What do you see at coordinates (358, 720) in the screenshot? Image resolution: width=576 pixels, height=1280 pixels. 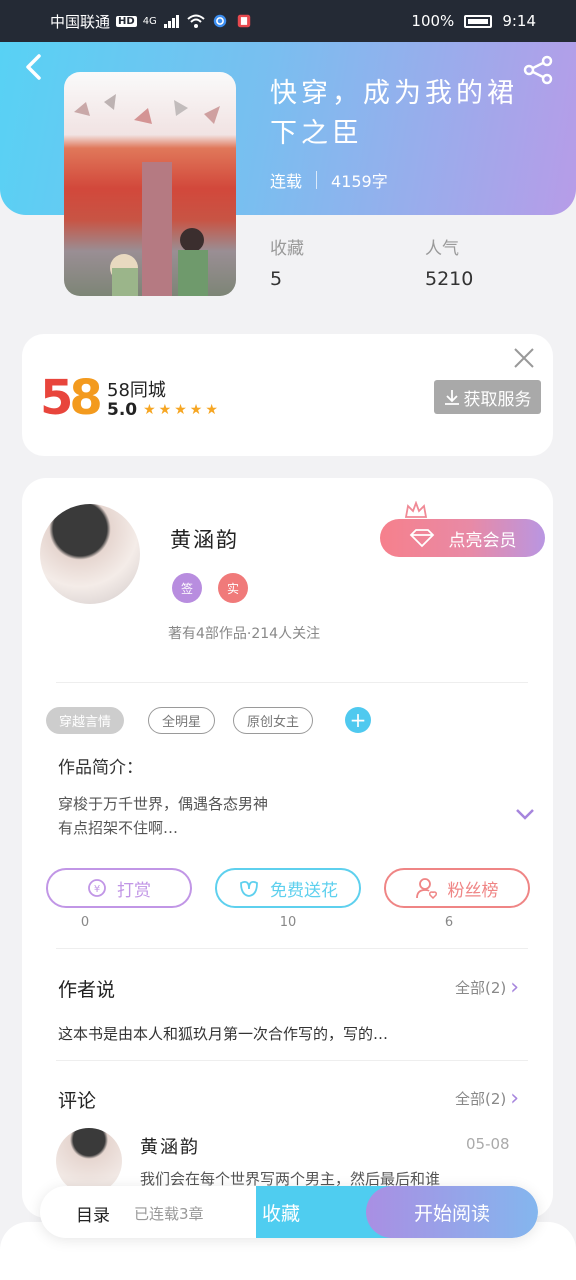 I see `add-tag-button: +` at bounding box center [358, 720].